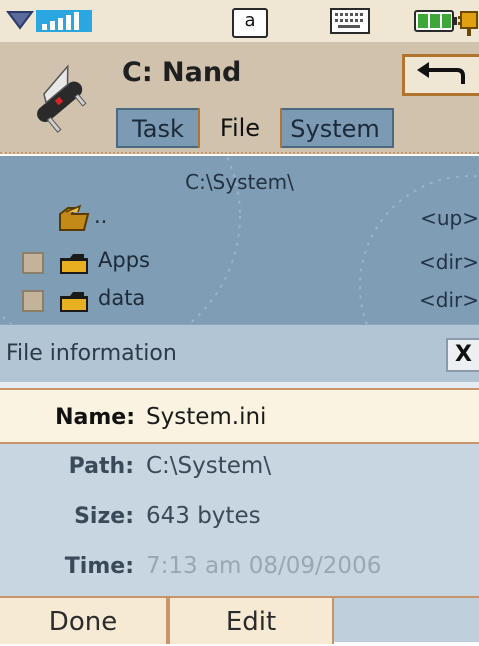 The image size is (479, 646). What do you see at coordinates (101, 466) in the screenshot?
I see `info-label: Path:` at bounding box center [101, 466].